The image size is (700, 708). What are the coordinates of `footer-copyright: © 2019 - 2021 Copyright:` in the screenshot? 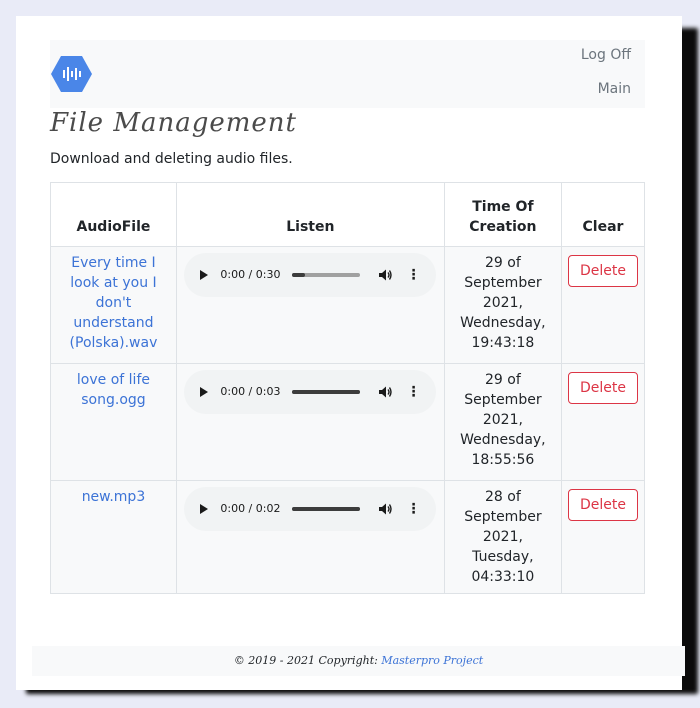 It's located at (305, 660).